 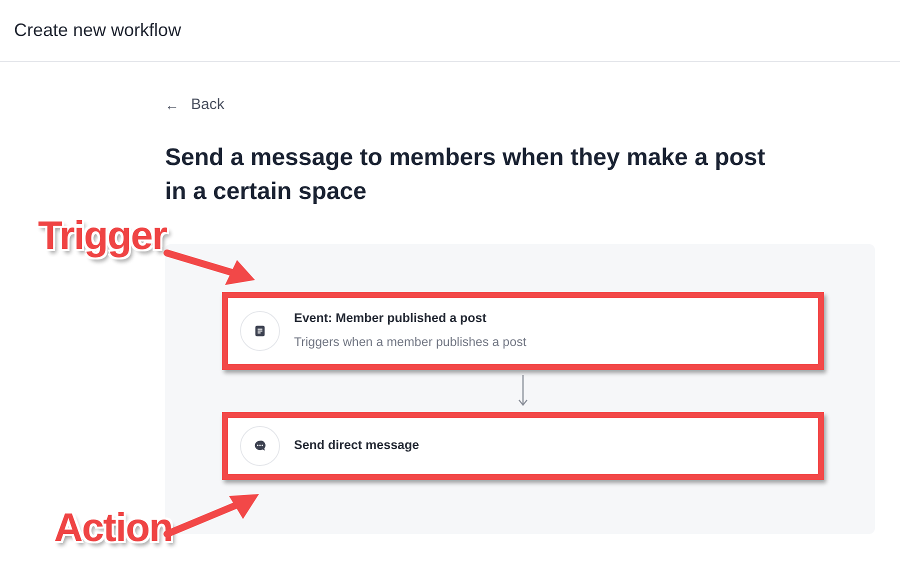 What do you see at coordinates (98, 30) in the screenshot?
I see `page-title: Create new workflow` at bounding box center [98, 30].